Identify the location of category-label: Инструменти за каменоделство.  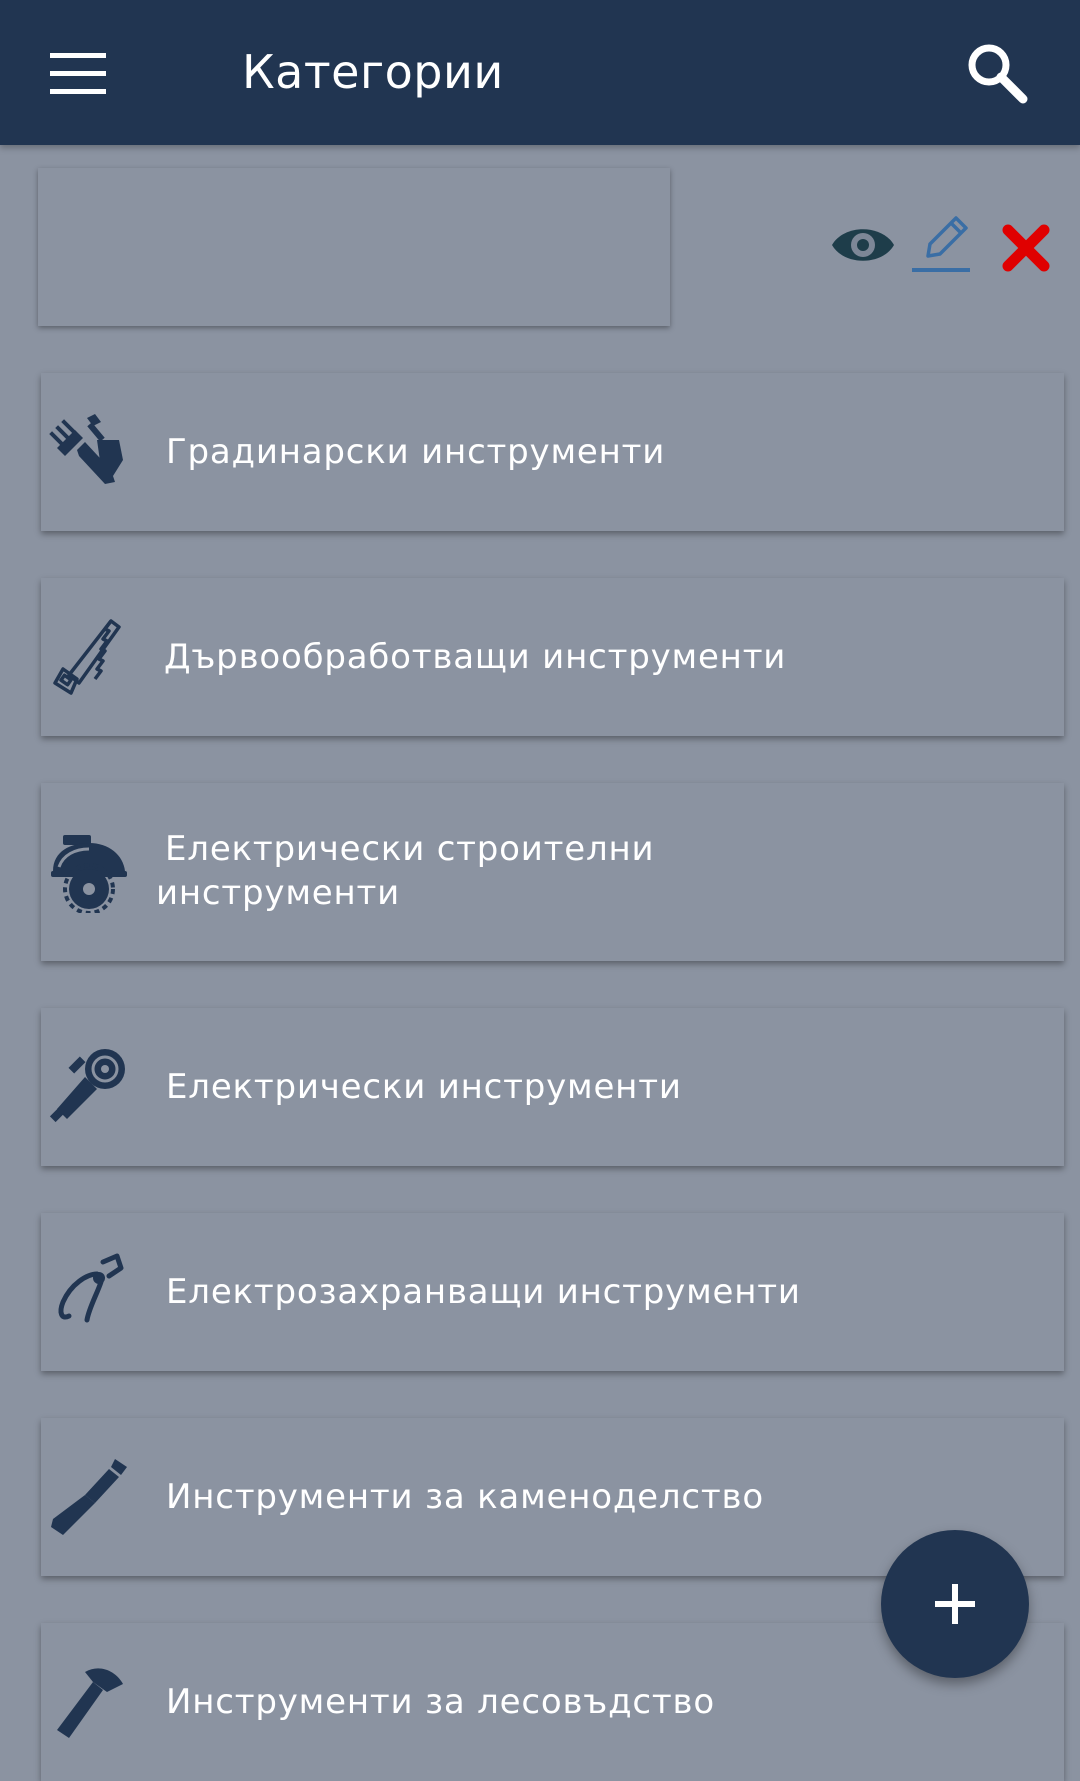
(465, 1497).